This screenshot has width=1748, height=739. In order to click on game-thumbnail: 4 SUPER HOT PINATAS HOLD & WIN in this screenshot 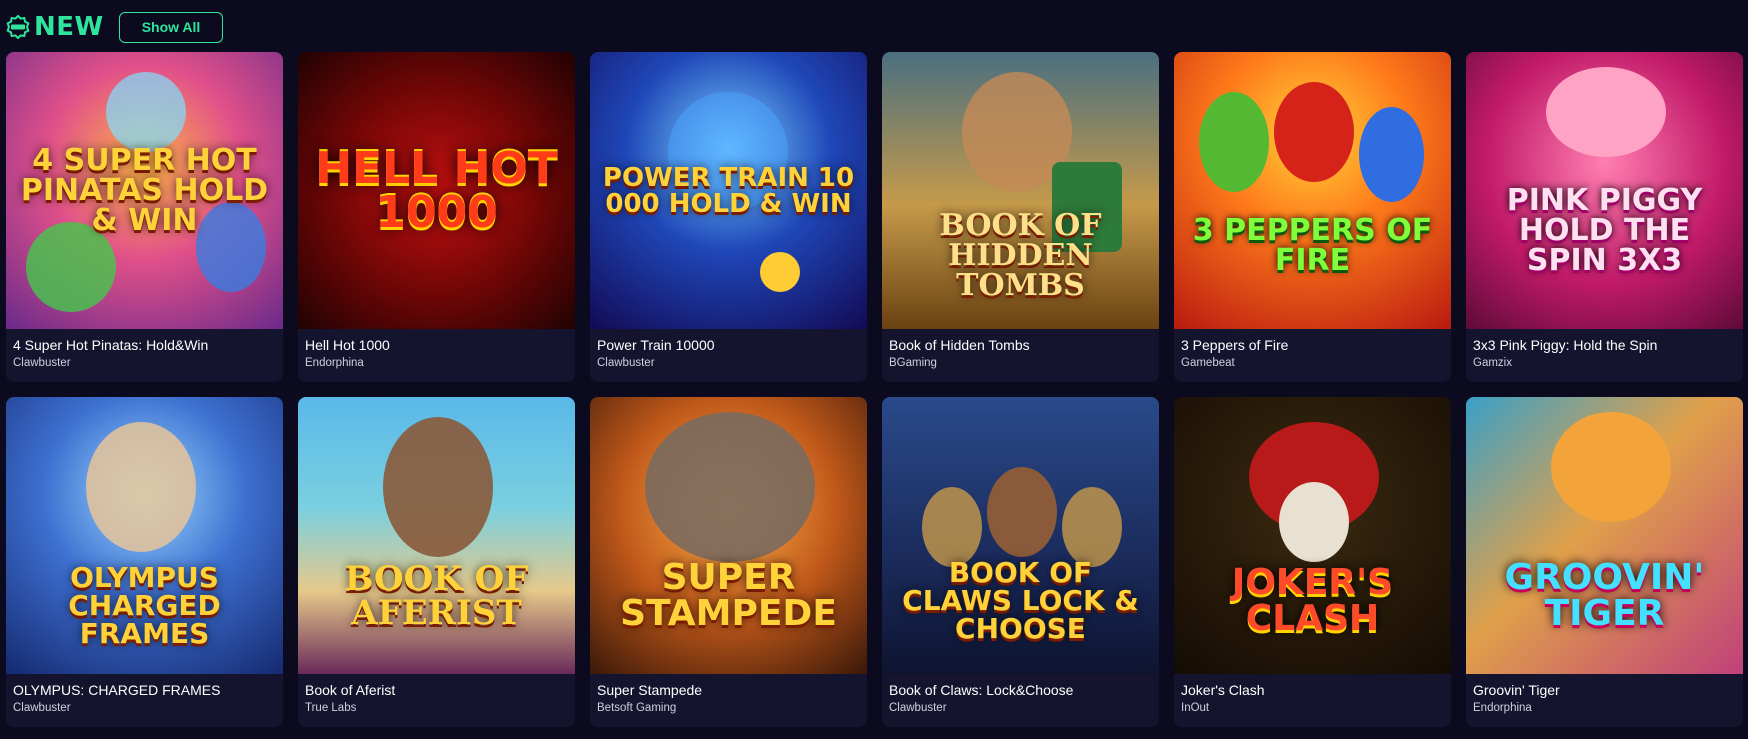, I will do `click(144, 190)`.